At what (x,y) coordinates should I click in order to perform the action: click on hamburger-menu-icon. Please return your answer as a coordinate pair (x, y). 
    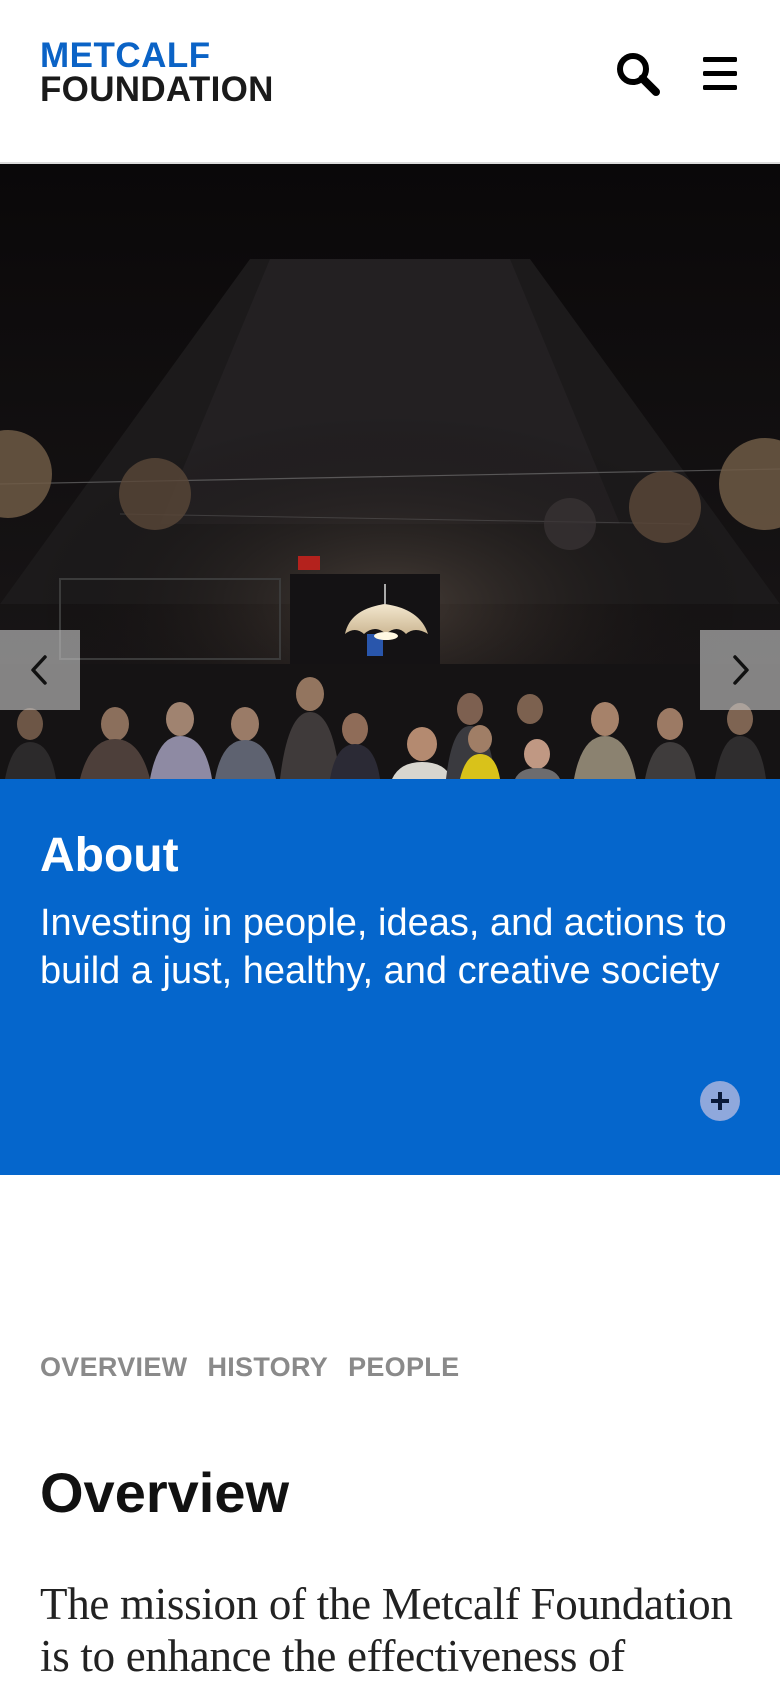
    Looking at the image, I should click on (720, 73).